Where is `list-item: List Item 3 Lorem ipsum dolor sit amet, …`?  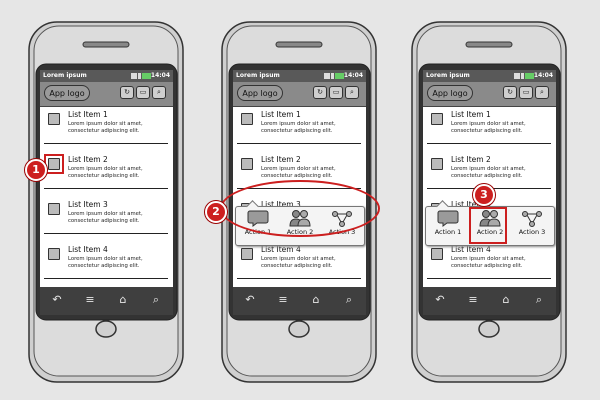
list-item: List Item 3 Lorem ipsum dolor sit amet, … is located at coordinates (106, 218).